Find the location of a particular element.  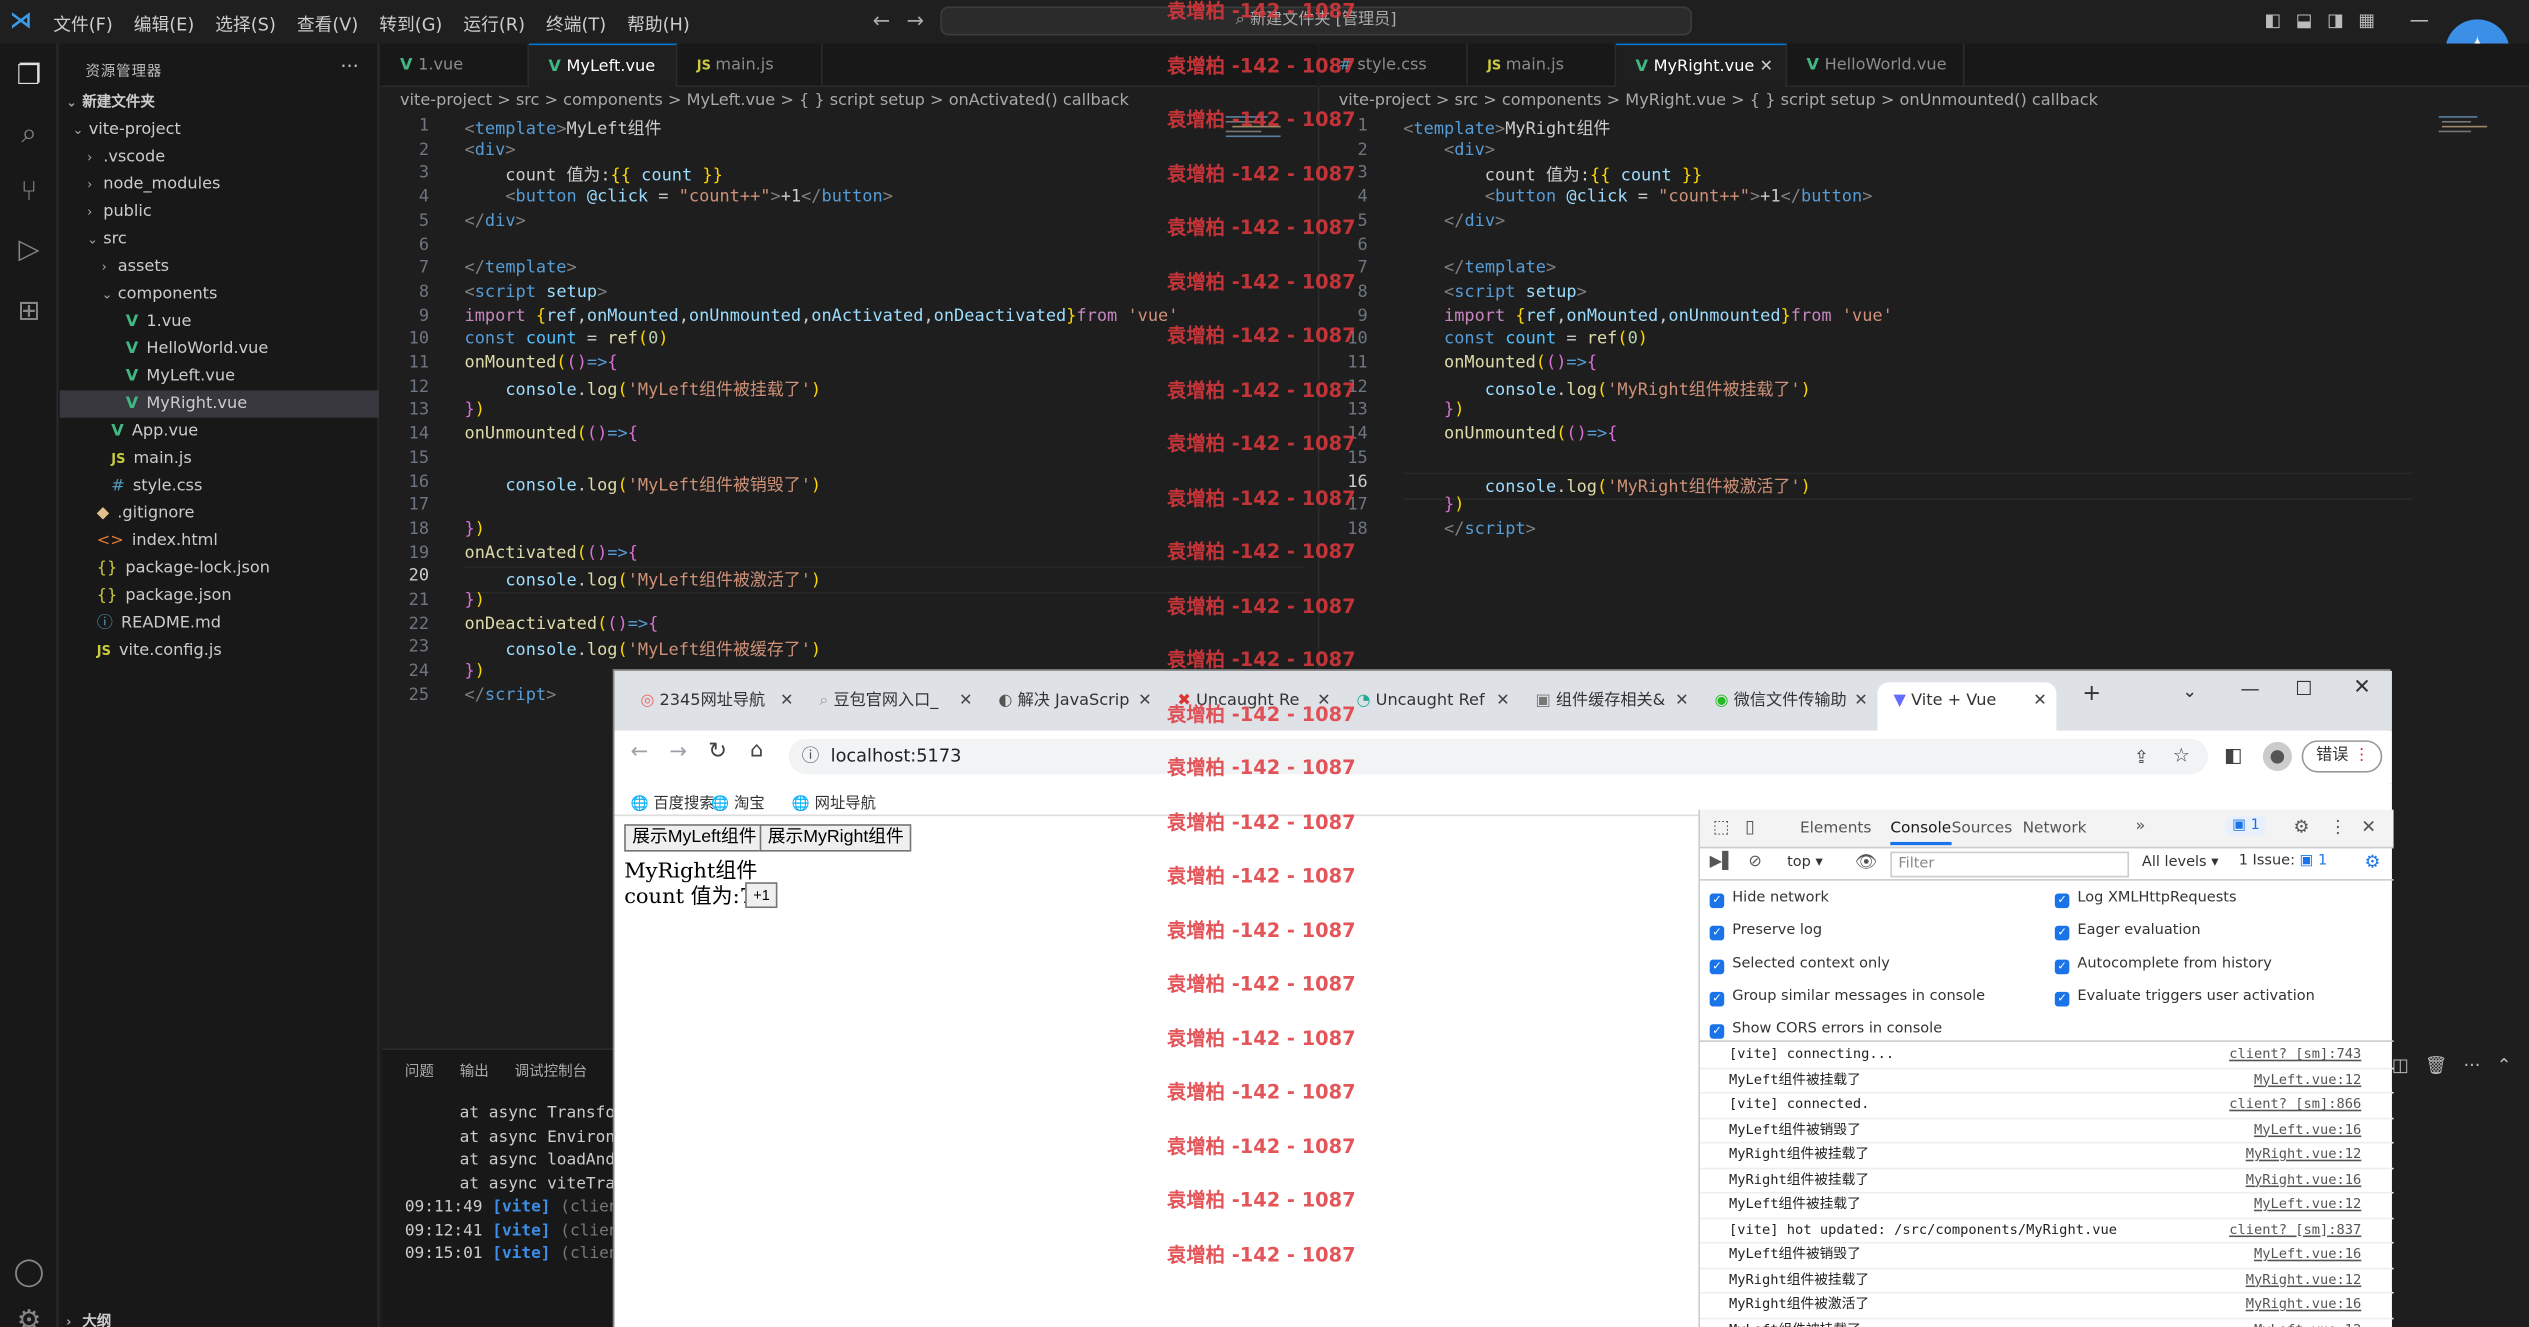

menu-item-4: 转到(G) is located at coordinates (410, 24).